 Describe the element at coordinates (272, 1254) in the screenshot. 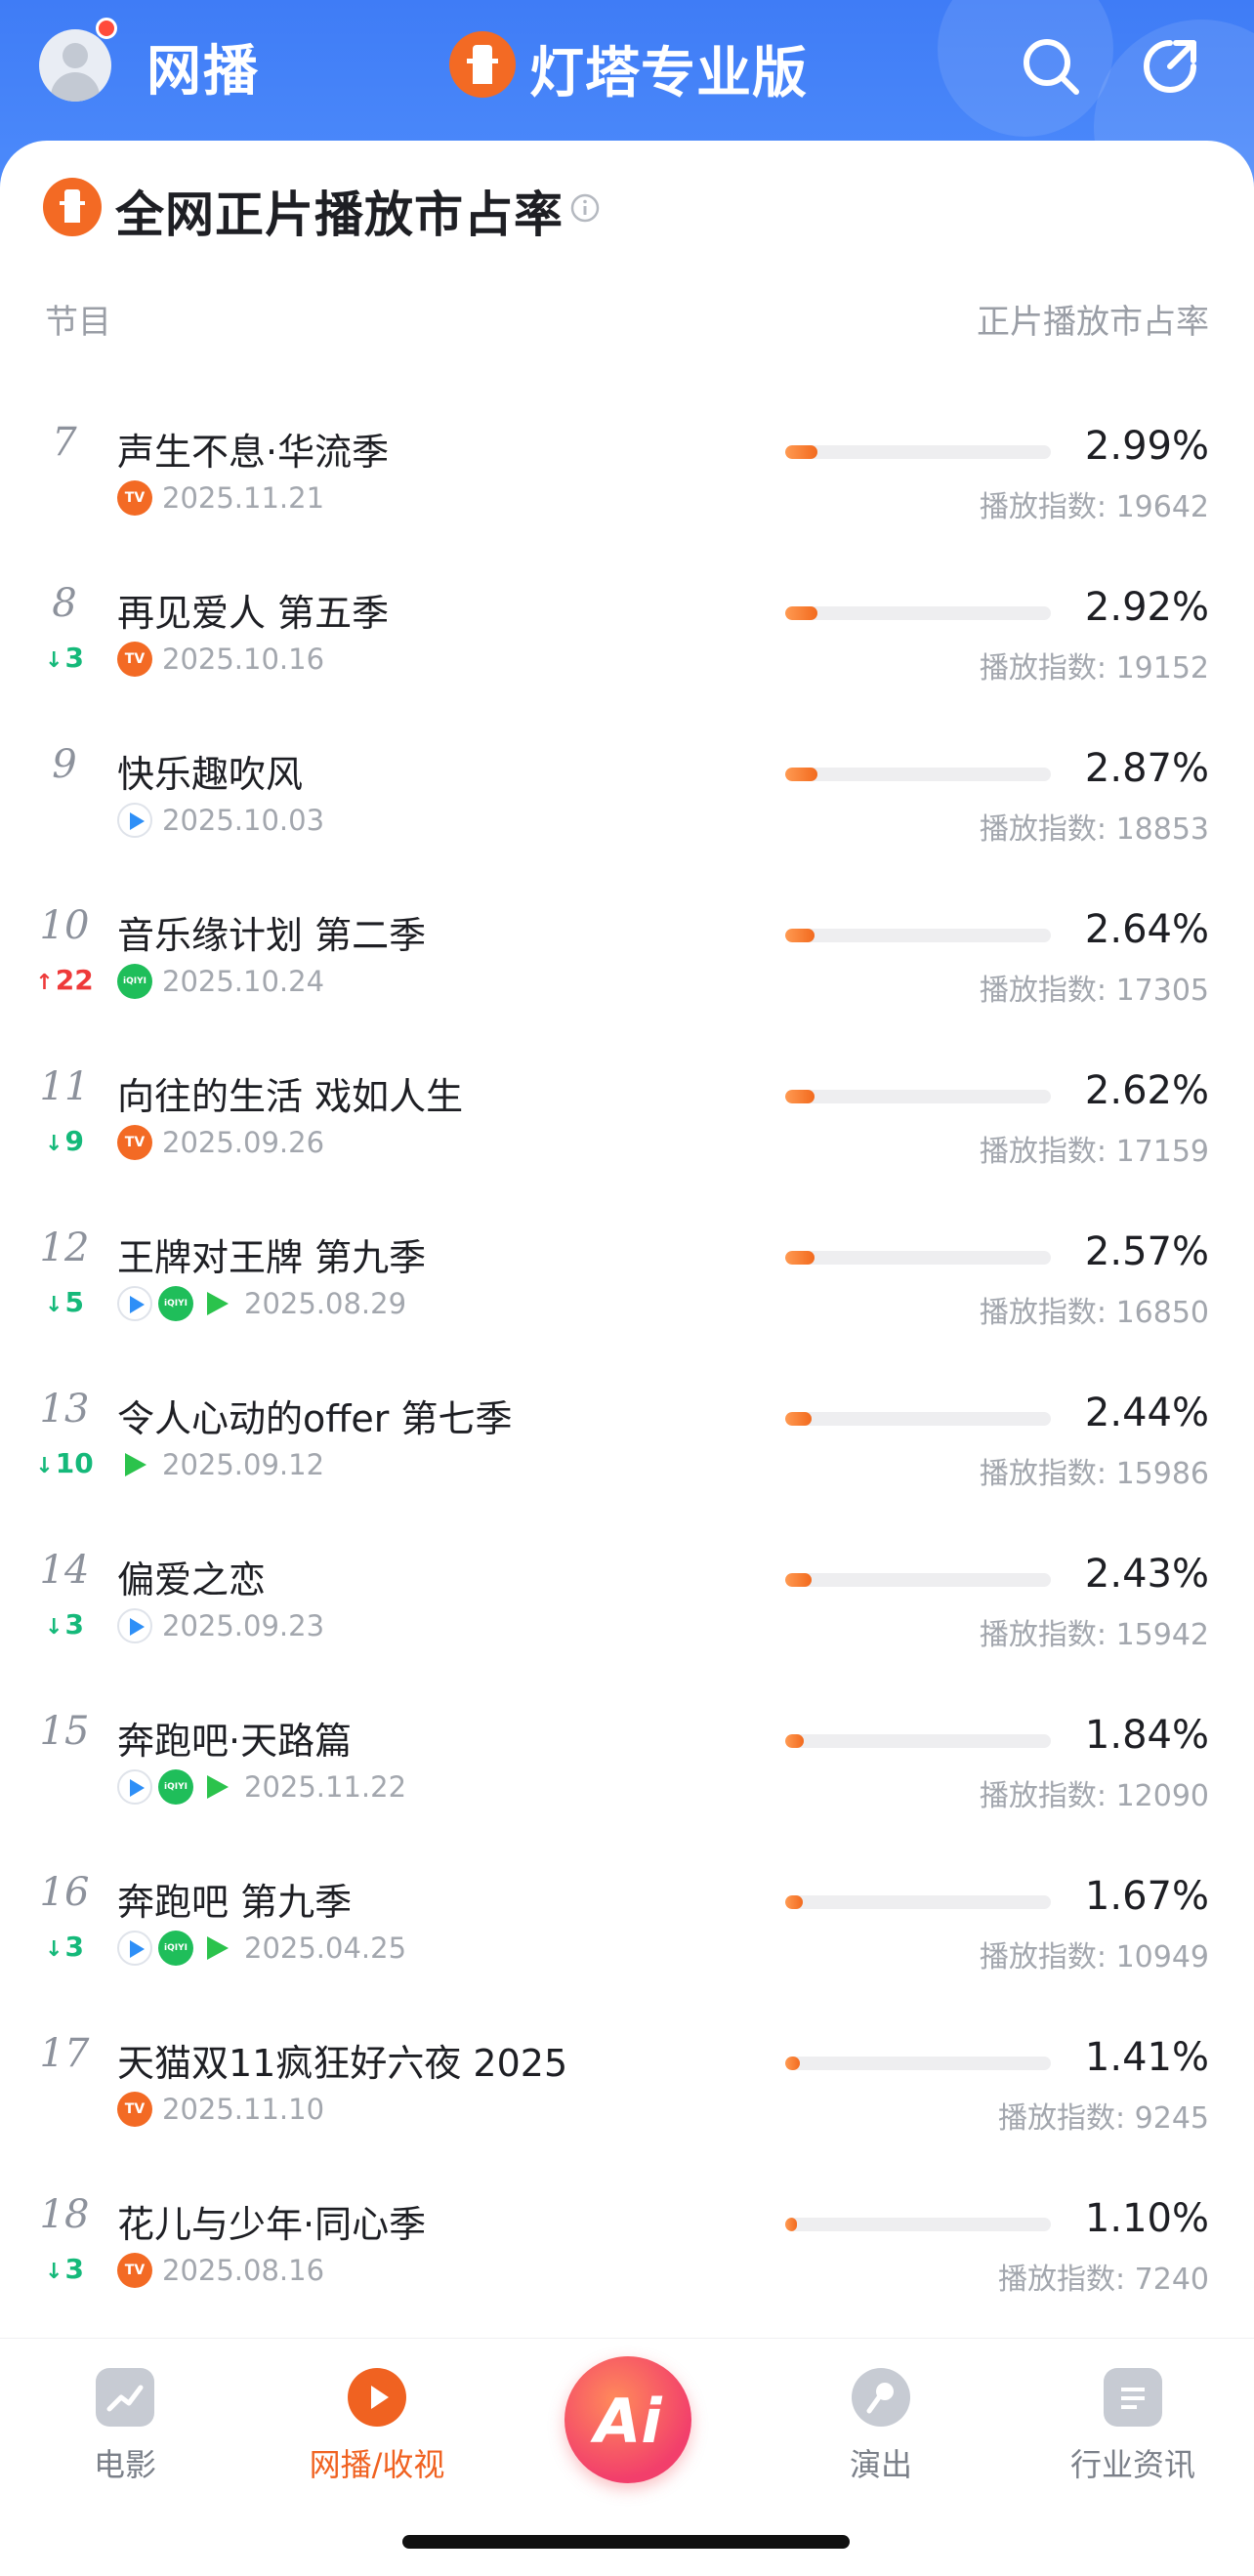

I see `program-name: 王牌对王牌 第九季` at that location.